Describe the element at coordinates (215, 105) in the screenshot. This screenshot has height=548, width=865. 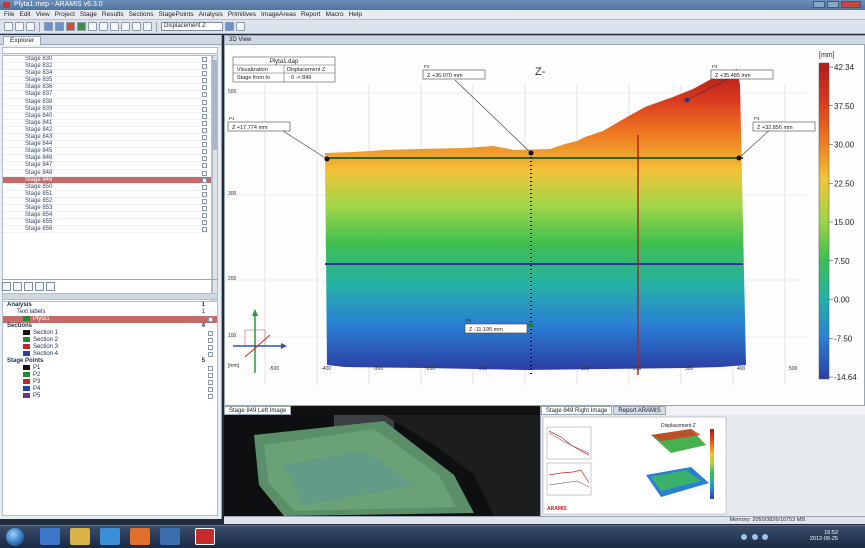
I see `scrollbar-thumb` at that location.